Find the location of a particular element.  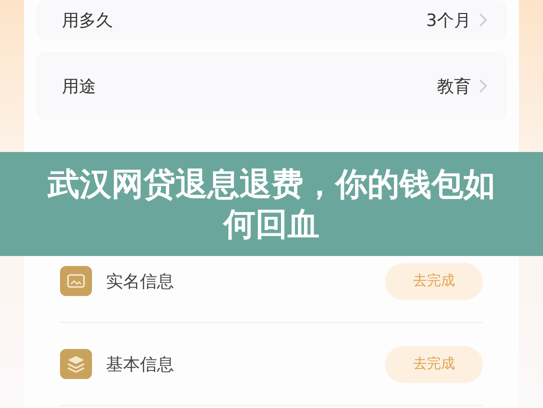

layers-icon is located at coordinates (76, 364).